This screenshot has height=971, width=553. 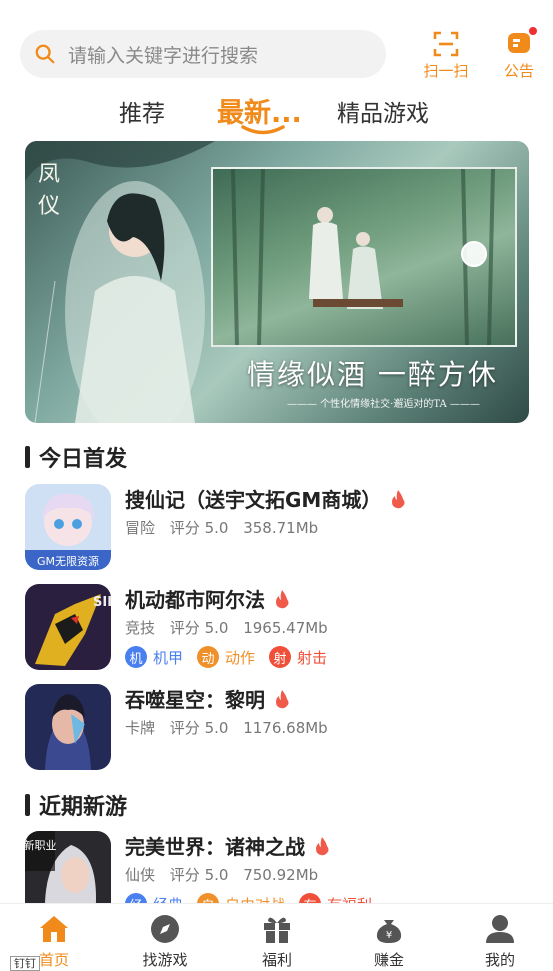 I want to click on pin-label: 钉钉, so click(x=25, y=963).